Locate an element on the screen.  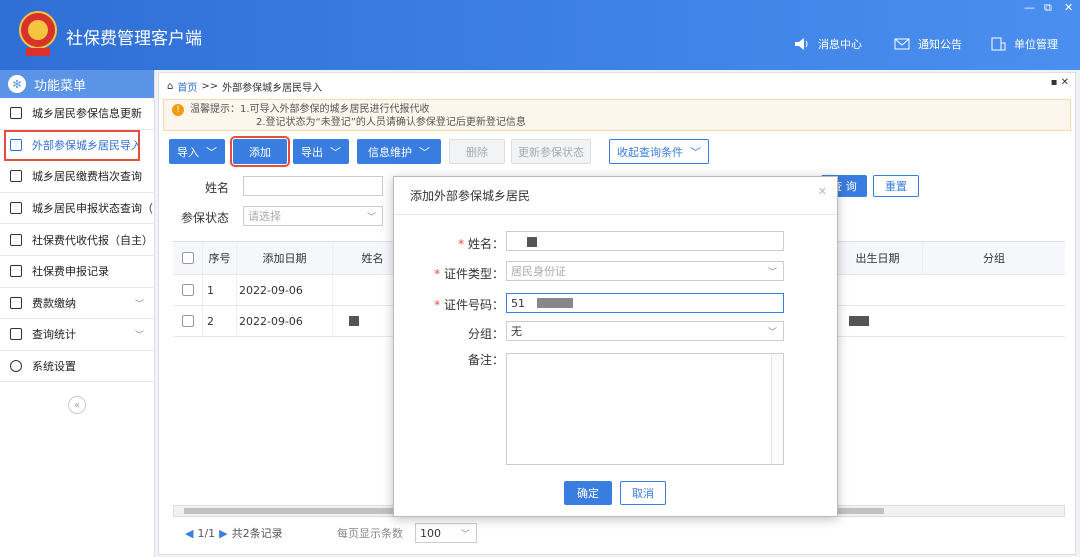
cancel-button: 取消 is located at coordinates (643, 493).